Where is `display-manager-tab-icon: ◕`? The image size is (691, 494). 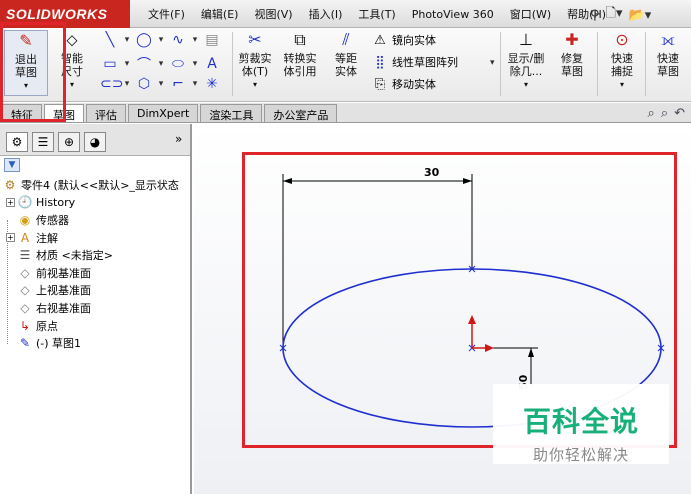 display-manager-tab-icon: ◕ is located at coordinates (95, 142).